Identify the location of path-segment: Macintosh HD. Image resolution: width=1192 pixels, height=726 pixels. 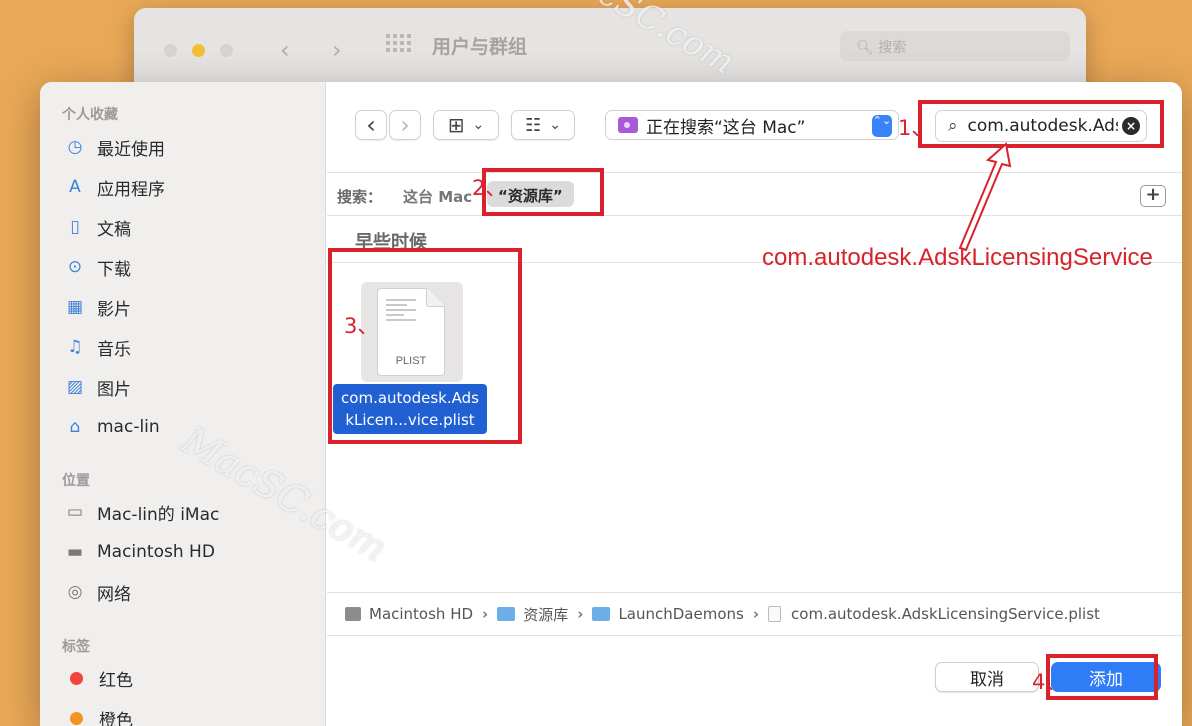
(409, 614).